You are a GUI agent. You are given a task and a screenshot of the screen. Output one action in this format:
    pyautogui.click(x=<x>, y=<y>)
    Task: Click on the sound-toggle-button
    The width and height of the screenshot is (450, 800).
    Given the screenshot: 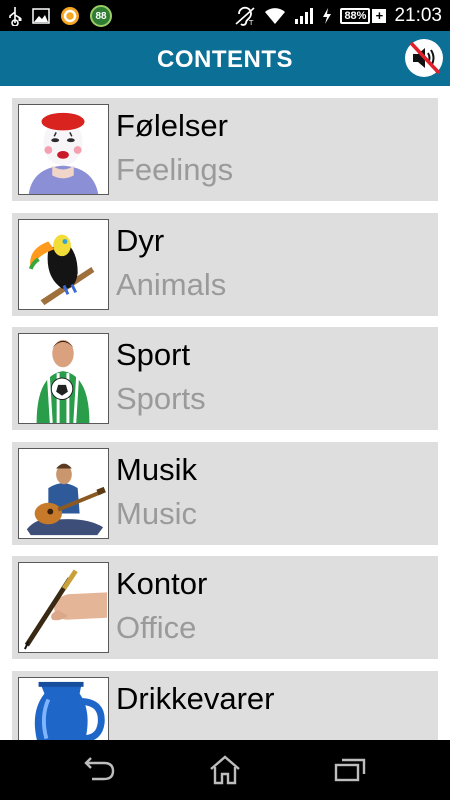 What is the action you would take?
    pyautogui.click(x=424, y=58)
    